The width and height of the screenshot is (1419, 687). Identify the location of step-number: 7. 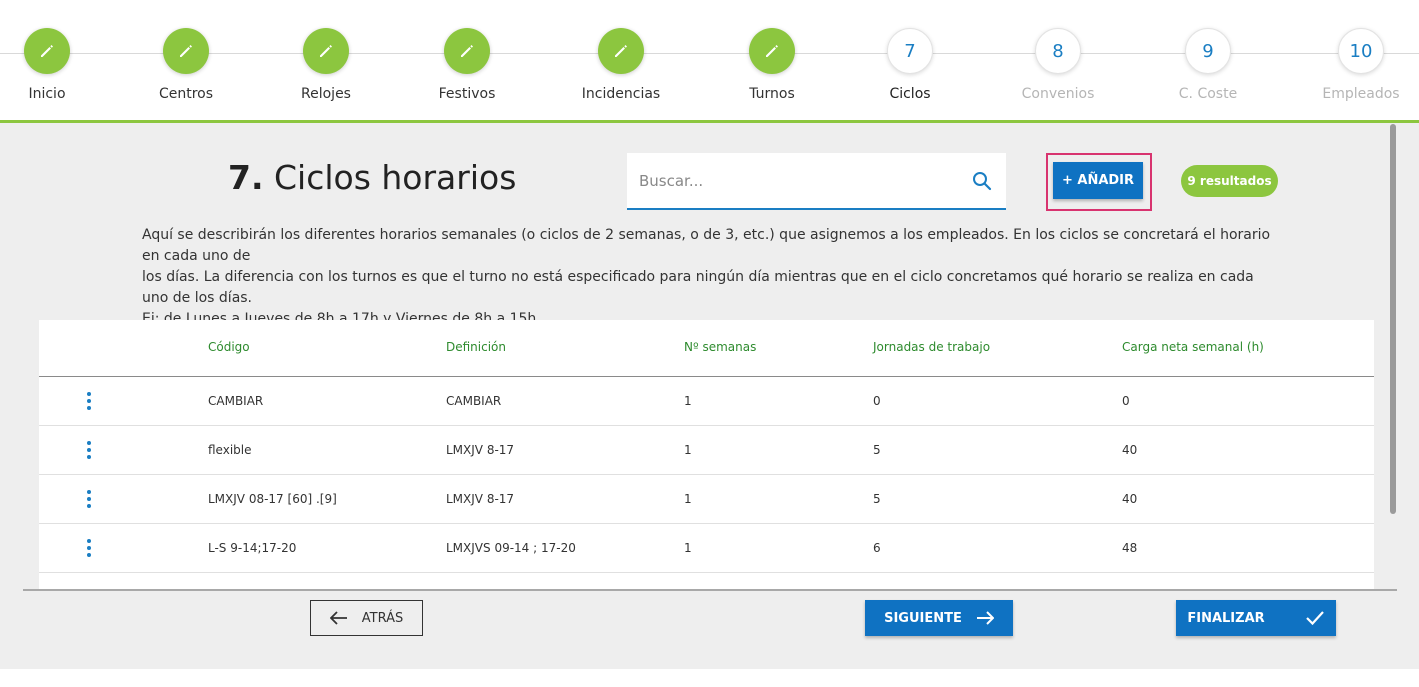
(910, 51).